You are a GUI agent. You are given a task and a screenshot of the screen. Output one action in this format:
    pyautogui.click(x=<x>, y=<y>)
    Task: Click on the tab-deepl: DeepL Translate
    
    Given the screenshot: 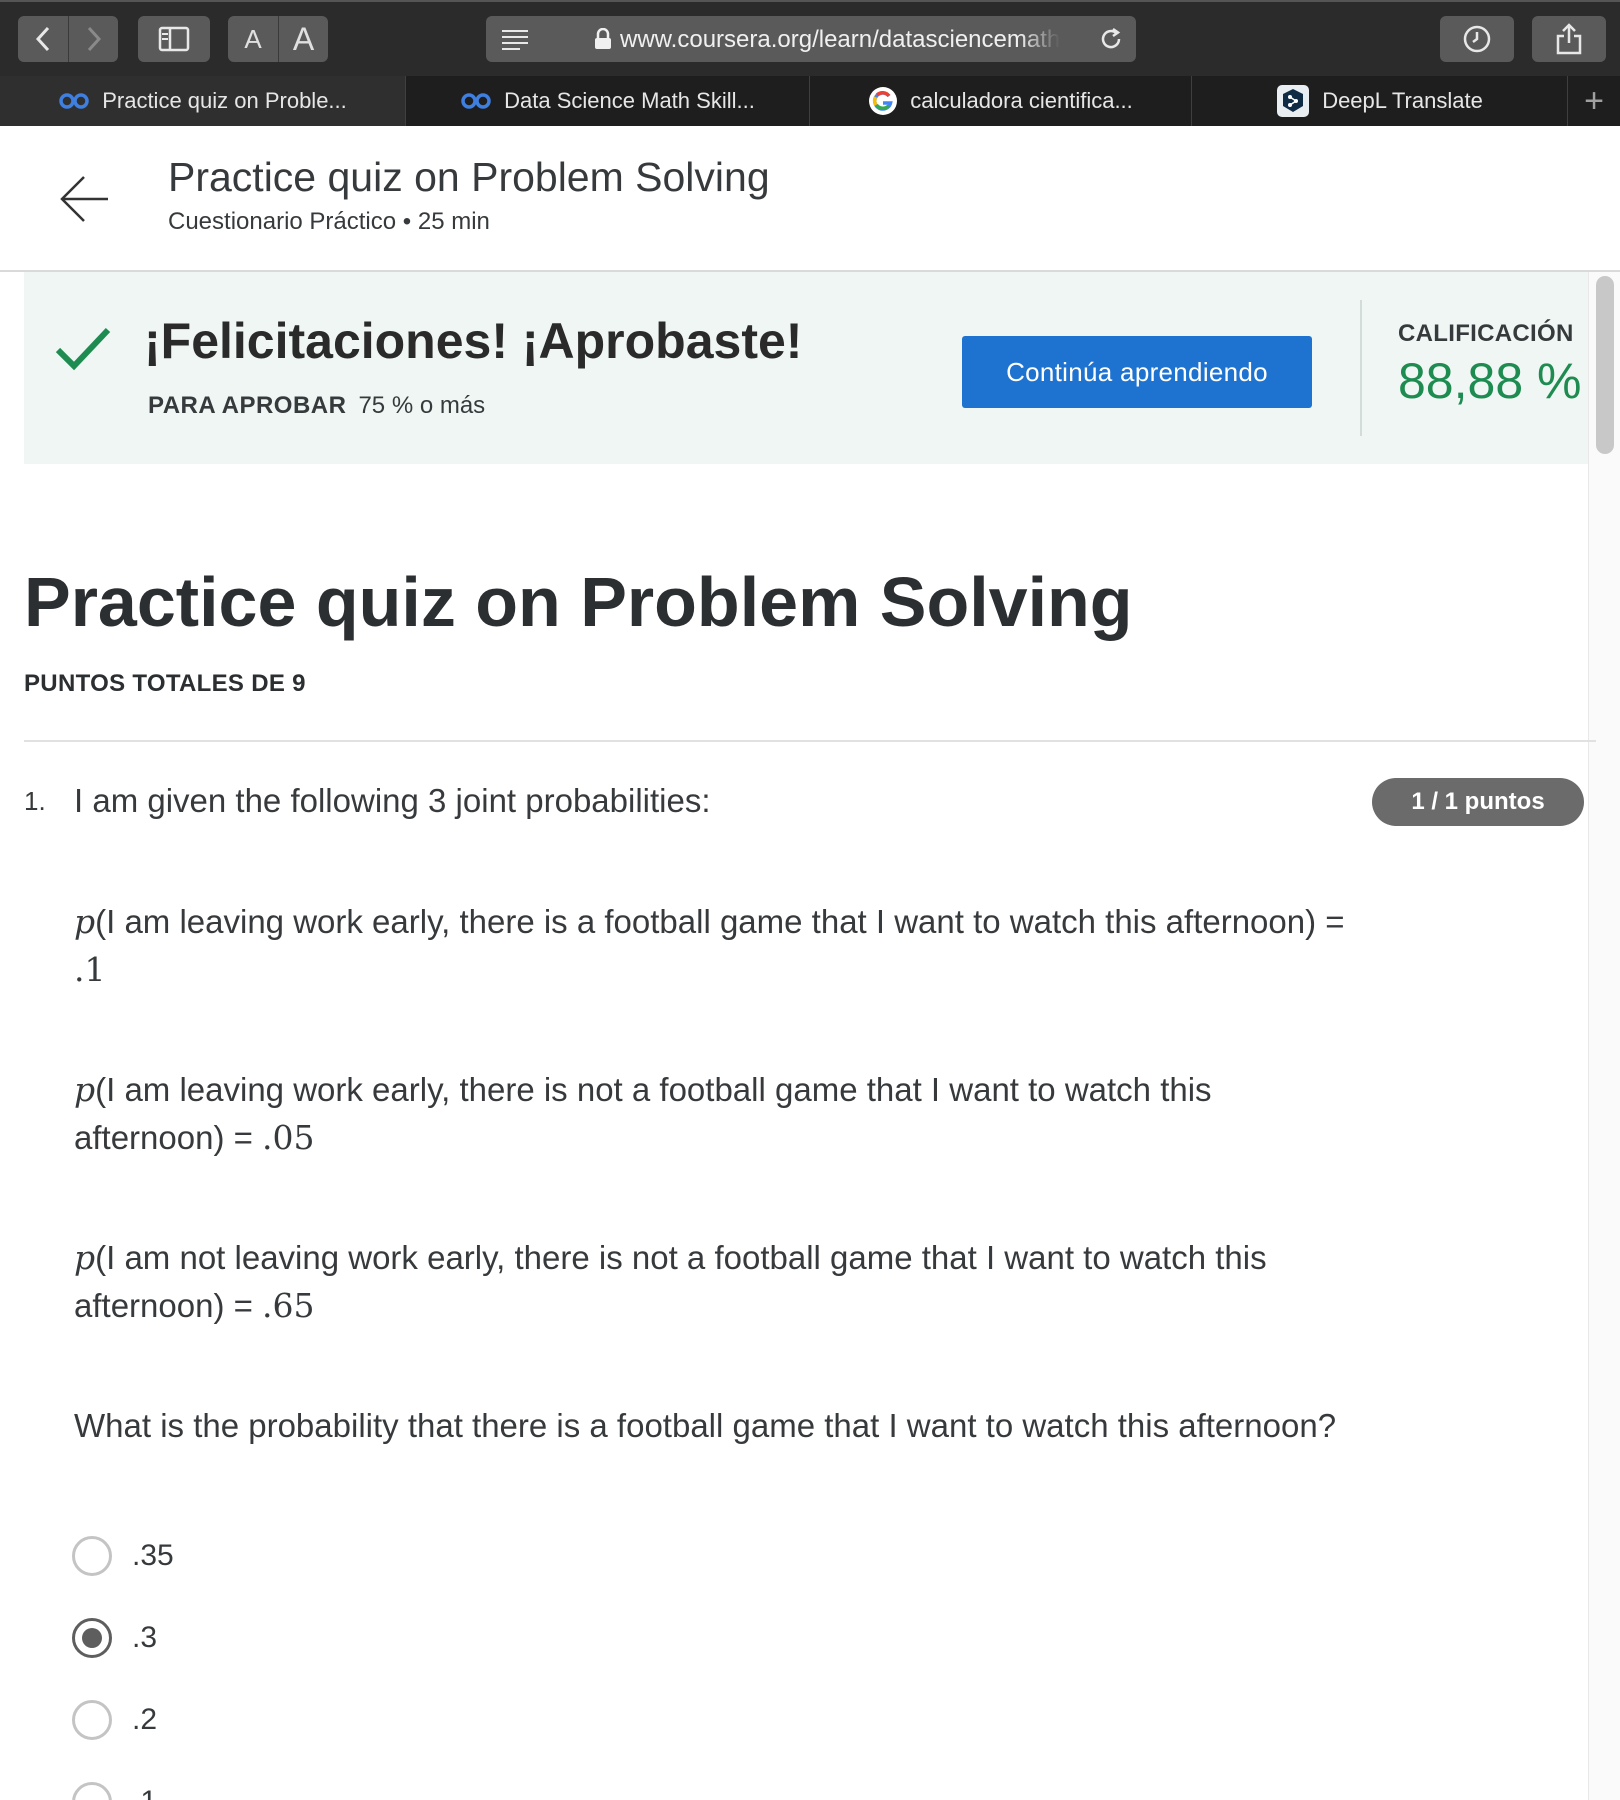 What is the action you would take?
    pyautogui.click(x=1380, y=101)
    